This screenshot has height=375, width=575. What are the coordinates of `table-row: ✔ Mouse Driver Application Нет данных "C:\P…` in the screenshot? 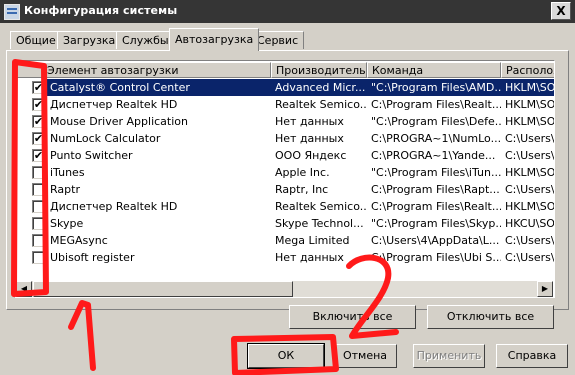 It's located at (285, 121).